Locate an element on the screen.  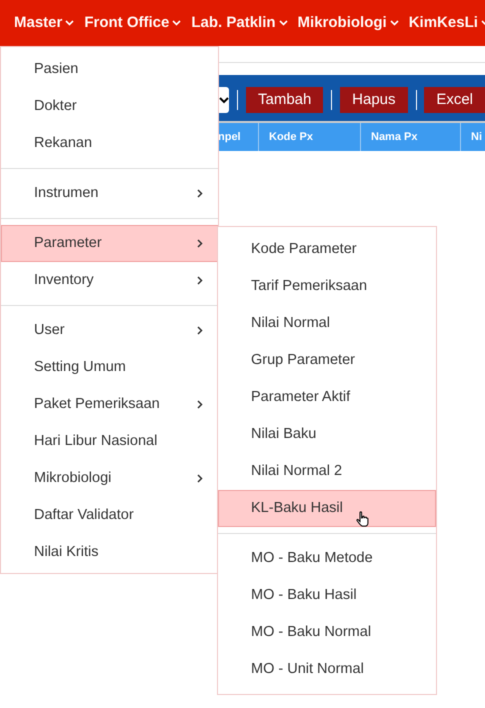
column-header: Kode Px is located at coordinates (310, 137).